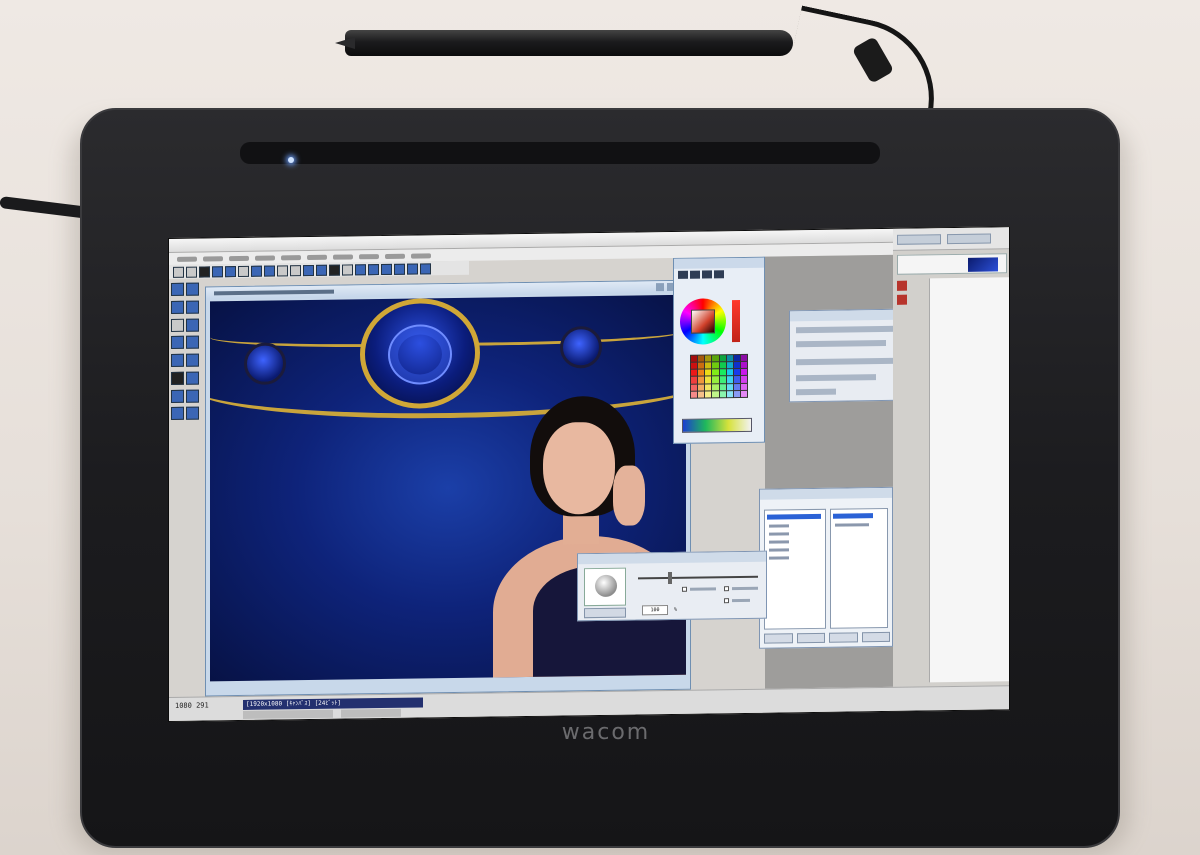 The image size is (1200, 855). What do you see at coordinates (192, 325) in the screenshot?
I see `fill-bucket-icon` at bounding box center [192, 325].